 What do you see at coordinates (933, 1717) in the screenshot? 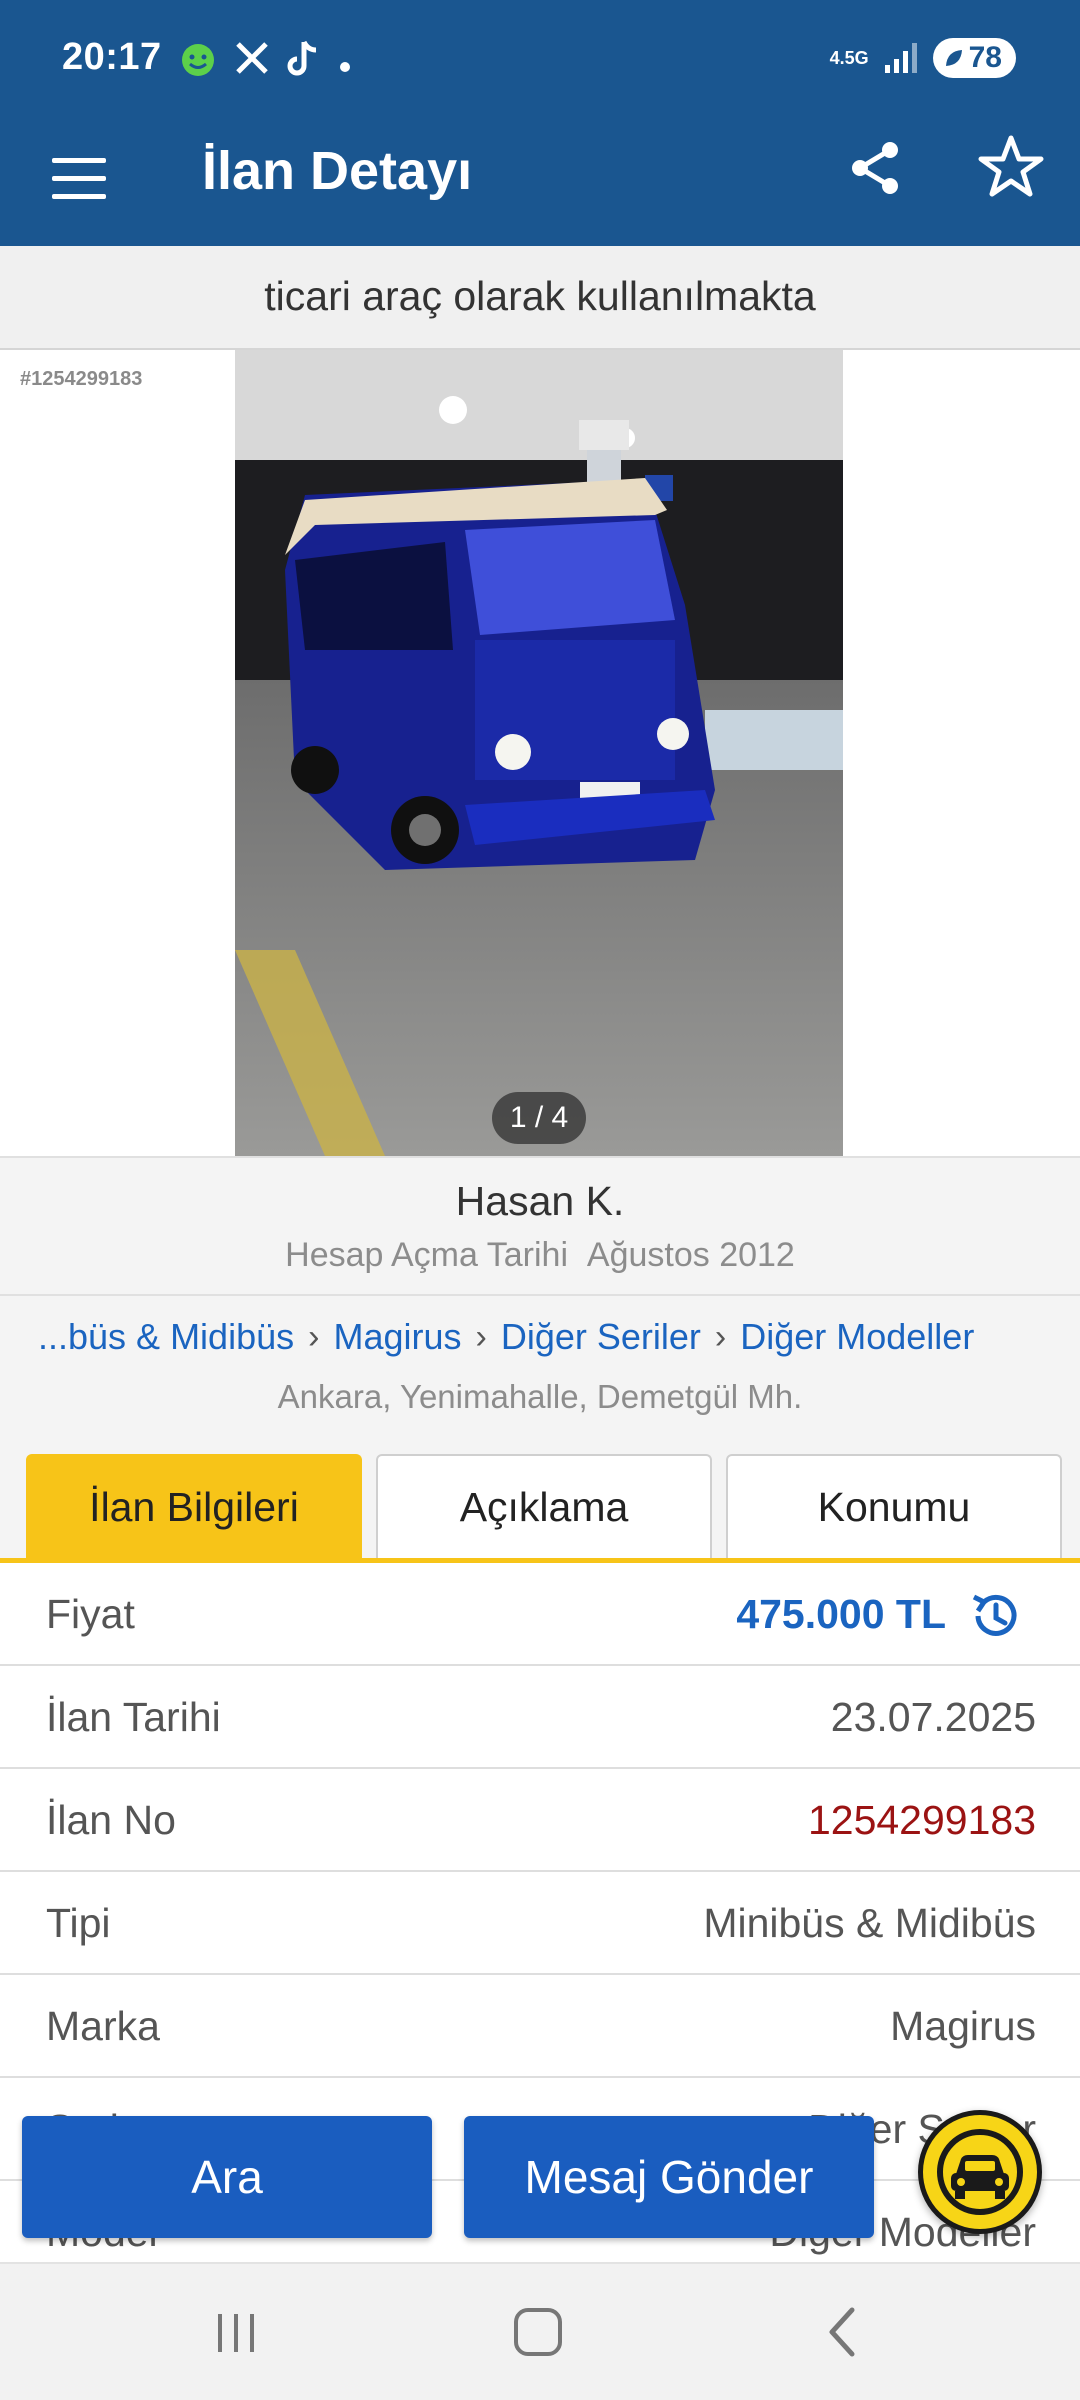
I see `info-value: 23.07.2025` at bounding box center [933, 1717].